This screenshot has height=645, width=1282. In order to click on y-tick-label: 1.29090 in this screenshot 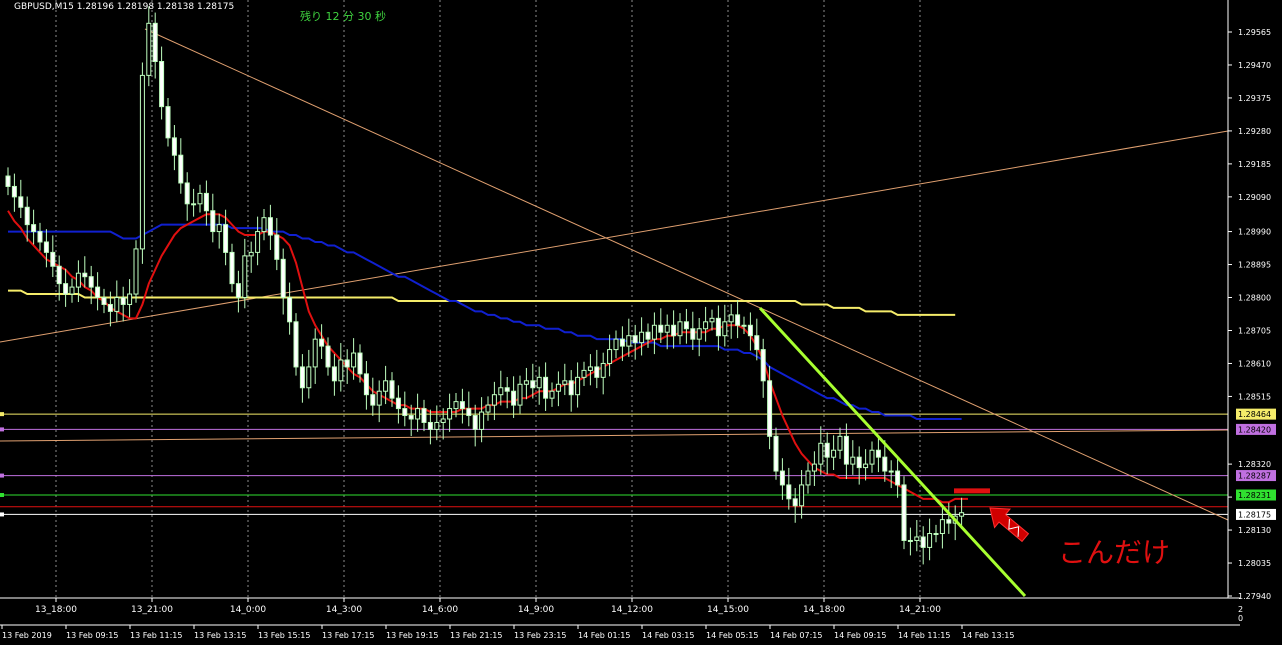, I will do `click(1254, 197)`.